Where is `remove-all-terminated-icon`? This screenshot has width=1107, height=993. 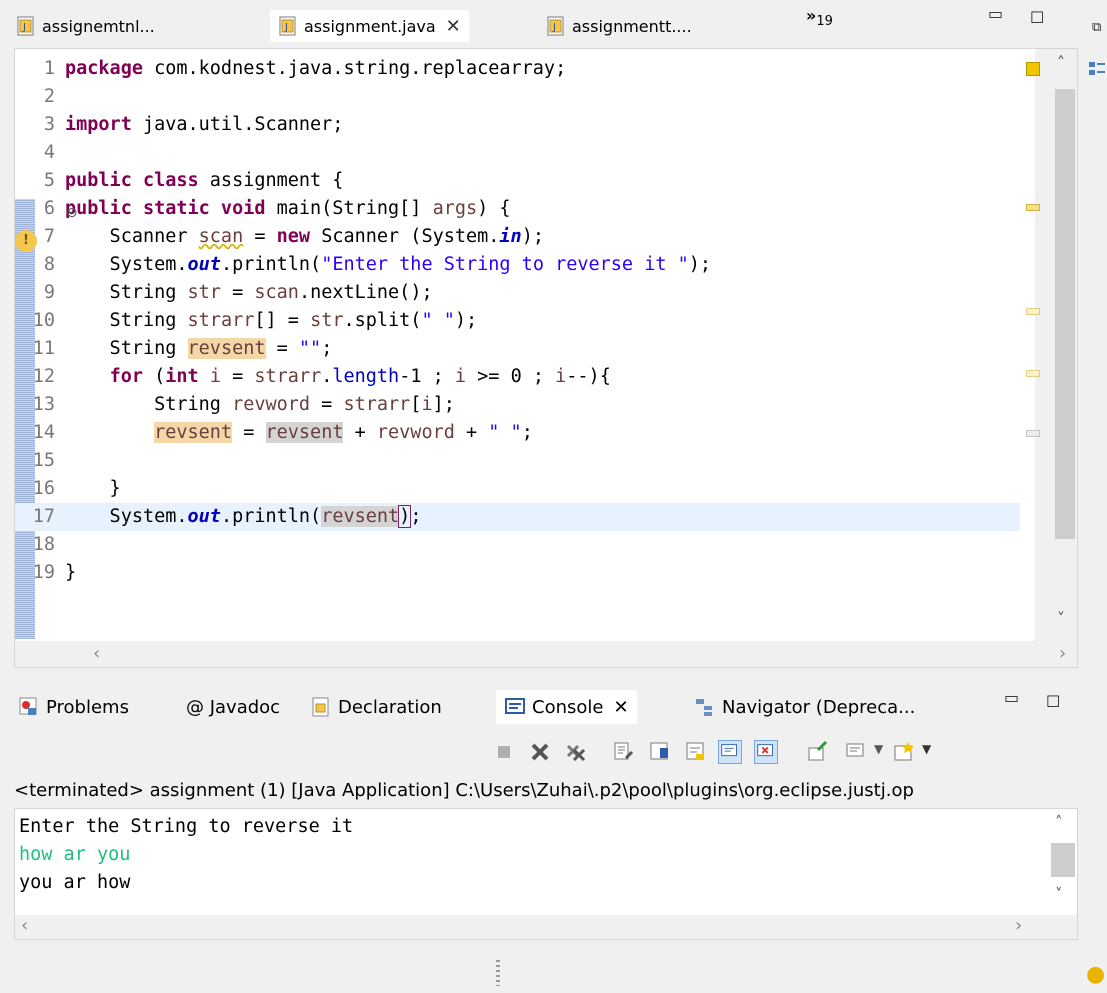 remove-all-terminated-icon is located at coordinates (576, 752).